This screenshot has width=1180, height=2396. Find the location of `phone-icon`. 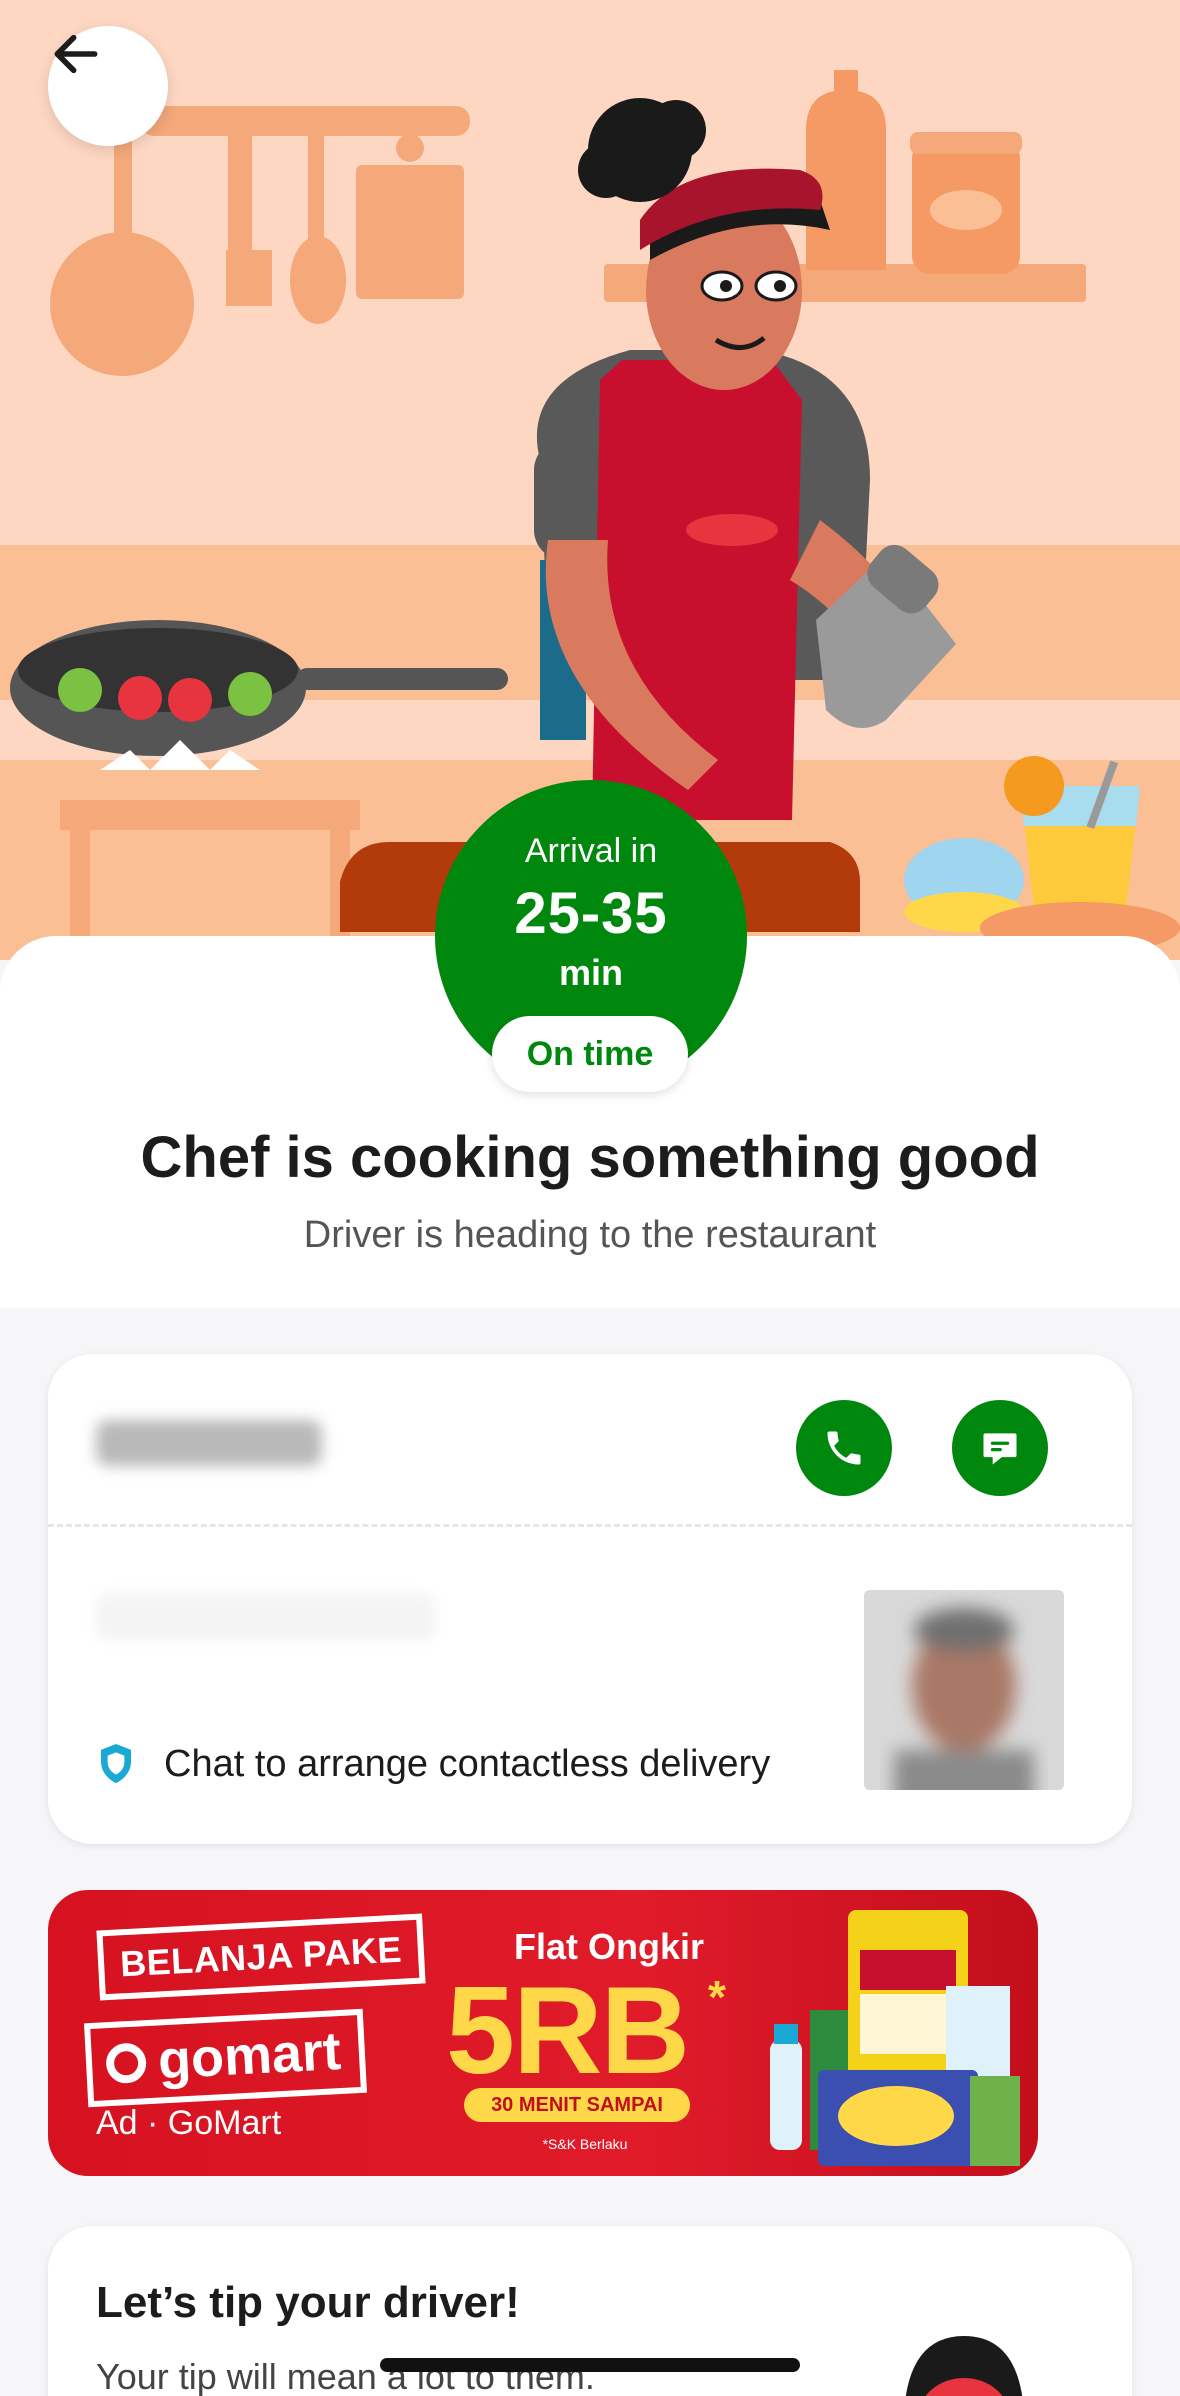

phone-icon is located at coordinates (844, 1448).